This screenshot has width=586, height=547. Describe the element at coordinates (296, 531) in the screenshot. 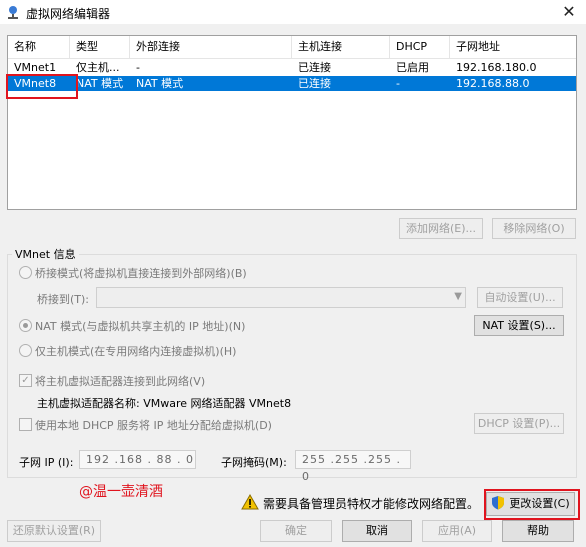

I see `ok-button: 确定` at that location.